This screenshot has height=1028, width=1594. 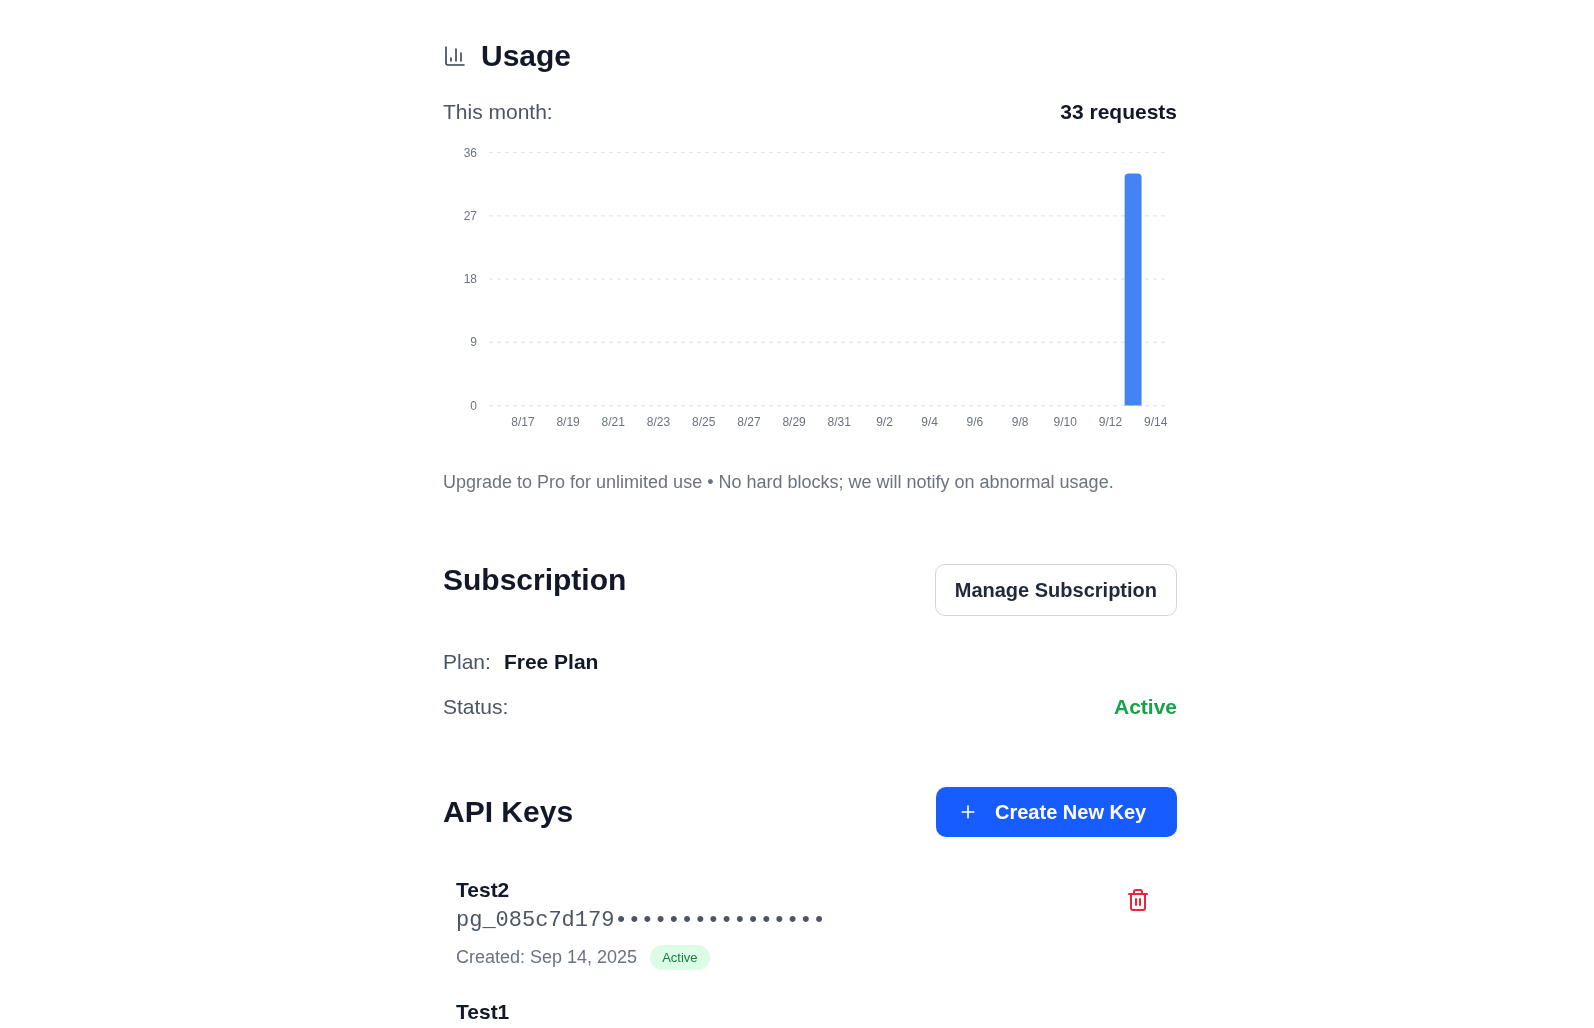 What do you see at coordinates (658, 422) in the screenshot?
I see `x-axis-label: 8/23` at bounding box center [658, 422].